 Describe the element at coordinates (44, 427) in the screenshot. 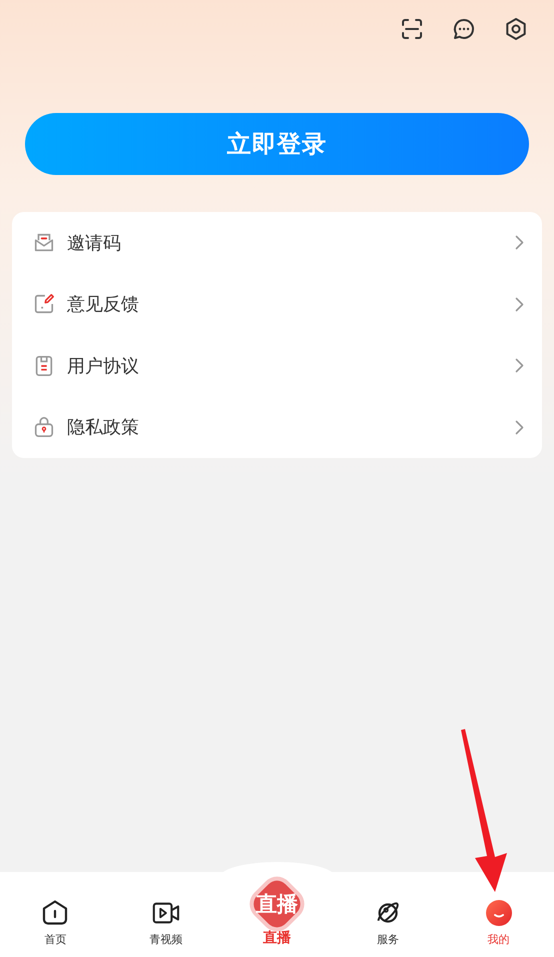

I see `lock-icon` at that location.